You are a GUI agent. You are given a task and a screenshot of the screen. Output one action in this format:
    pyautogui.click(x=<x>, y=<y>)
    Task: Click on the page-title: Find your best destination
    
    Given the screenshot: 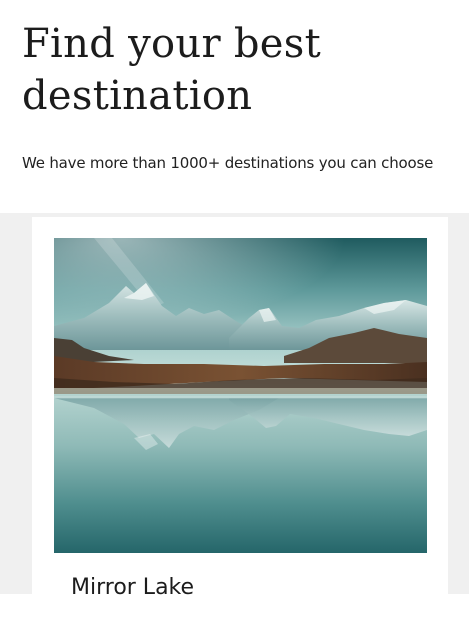 What is the action you would take?
    pyautogui.click(x=171, y=70)
    